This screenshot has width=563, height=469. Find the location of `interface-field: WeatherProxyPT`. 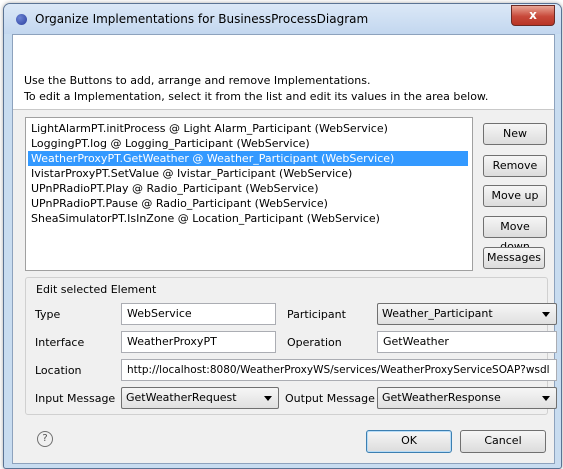

interface-field: WeatherProxyPT is located at coordinates (198, 342).